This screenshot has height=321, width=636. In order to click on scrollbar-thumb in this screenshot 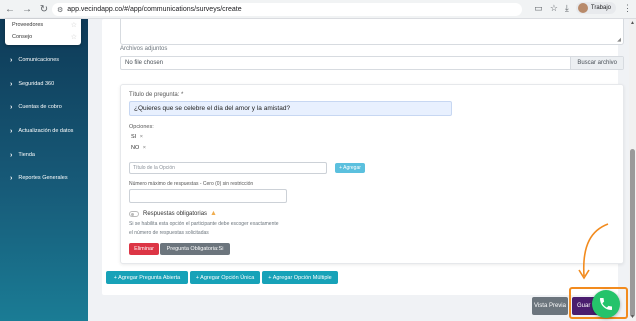, I will do `click(632, 233)`.